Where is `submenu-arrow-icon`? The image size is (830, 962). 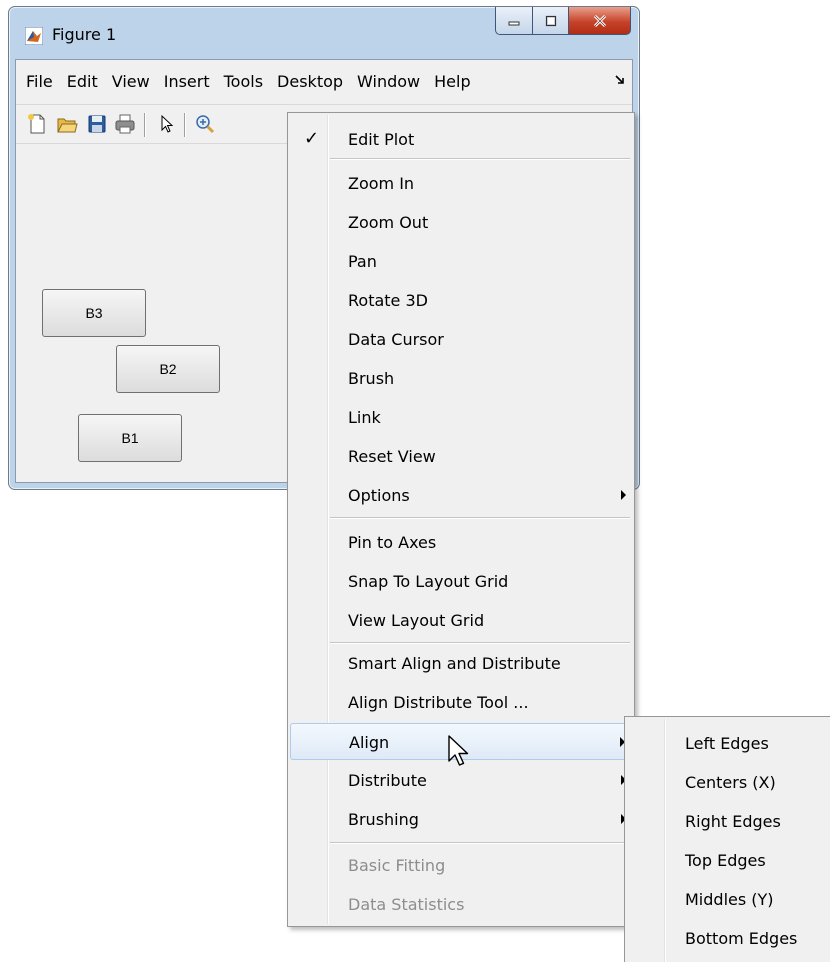 submenu-arrow-icon is located at coordinates (623, 495).